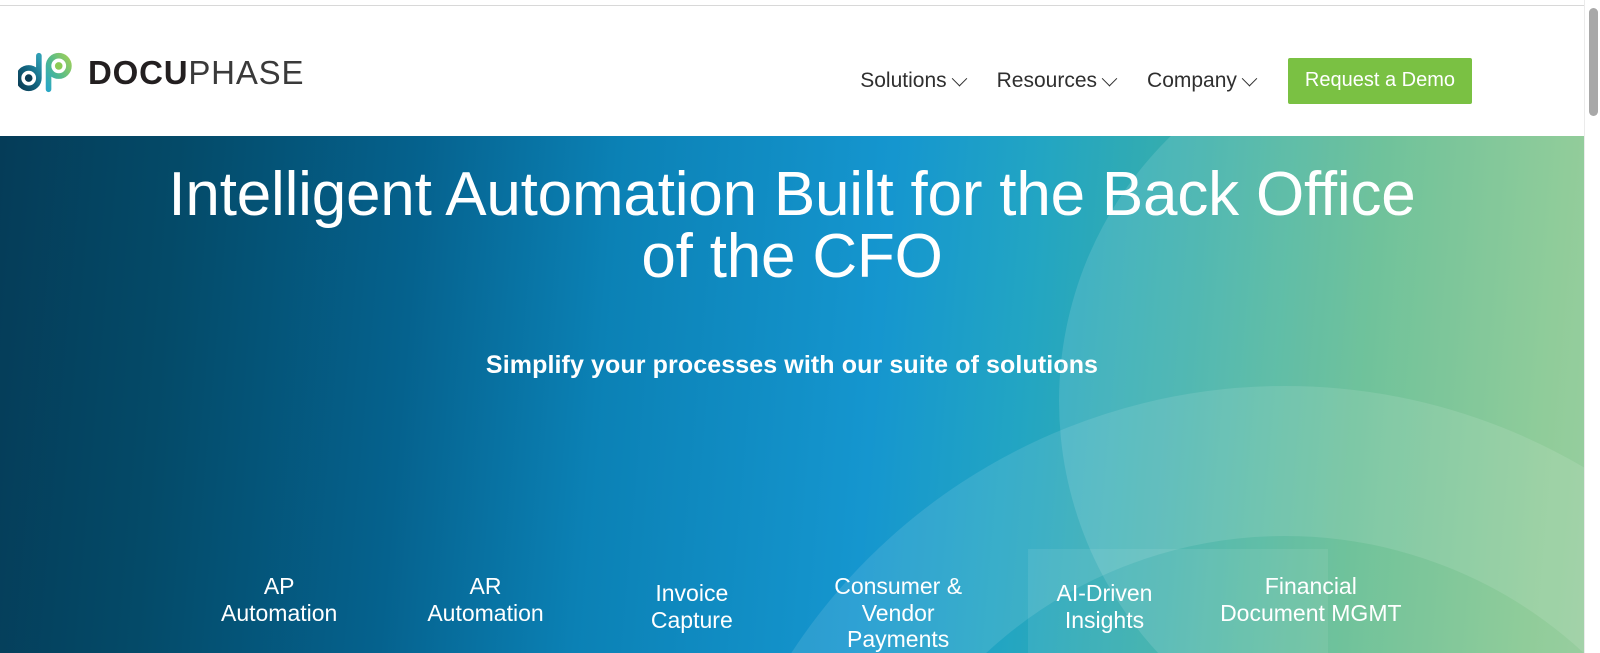 This screenshot has width=1600, height=653. What do you see at coordinates (1593, 62) in the screenshot?
I see `page-scrollbar-thumb` at bounding box center [1593, 62].